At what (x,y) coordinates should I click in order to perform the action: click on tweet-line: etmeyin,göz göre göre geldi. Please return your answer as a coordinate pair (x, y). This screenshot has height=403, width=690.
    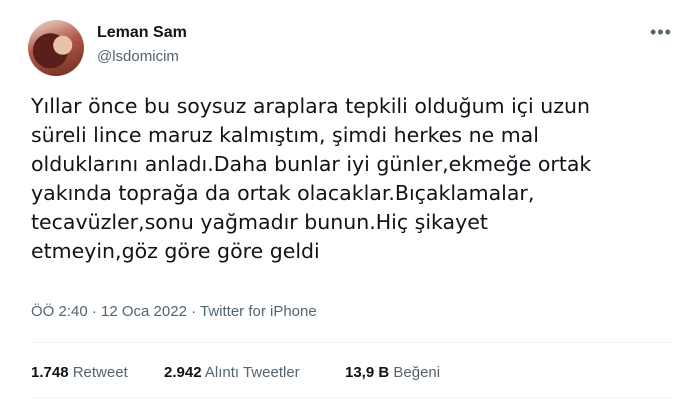
    Looking at the image, I should click on (175, 251).